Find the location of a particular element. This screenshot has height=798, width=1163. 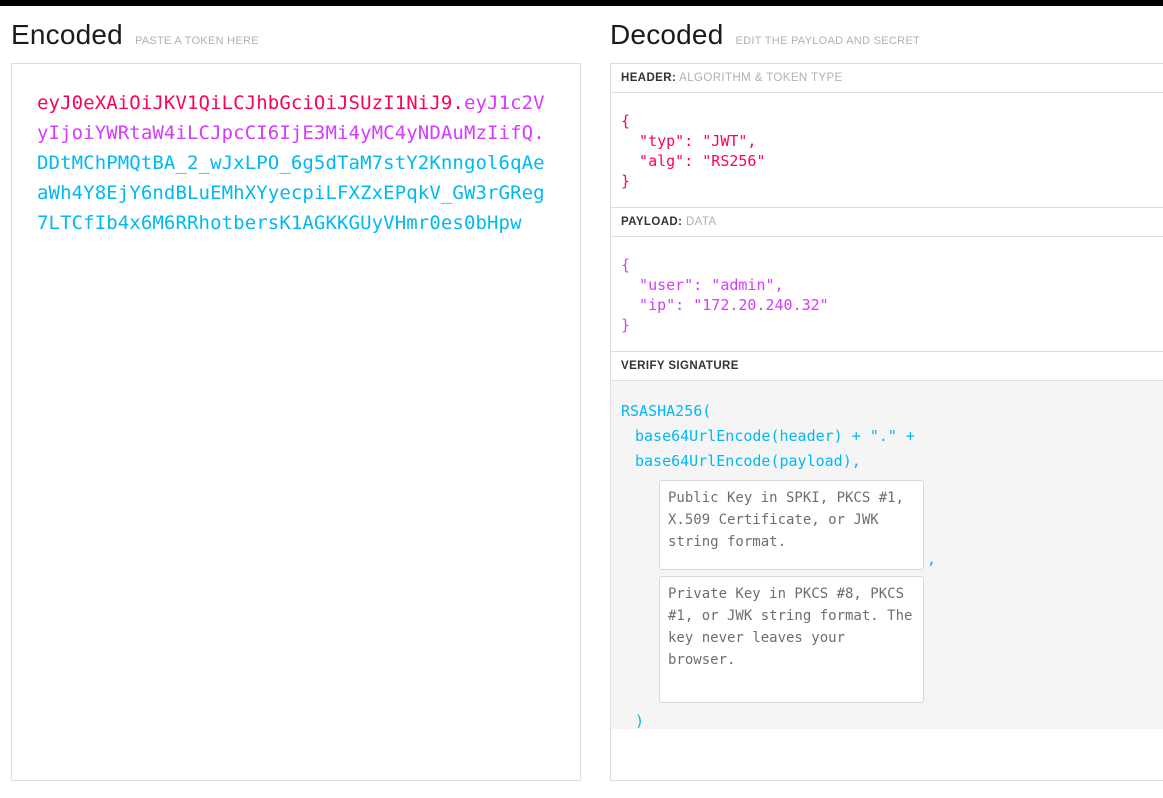

signature-encode-header-line: base64UrlEncode(header) + "." + is located at coordinates (775, 435).